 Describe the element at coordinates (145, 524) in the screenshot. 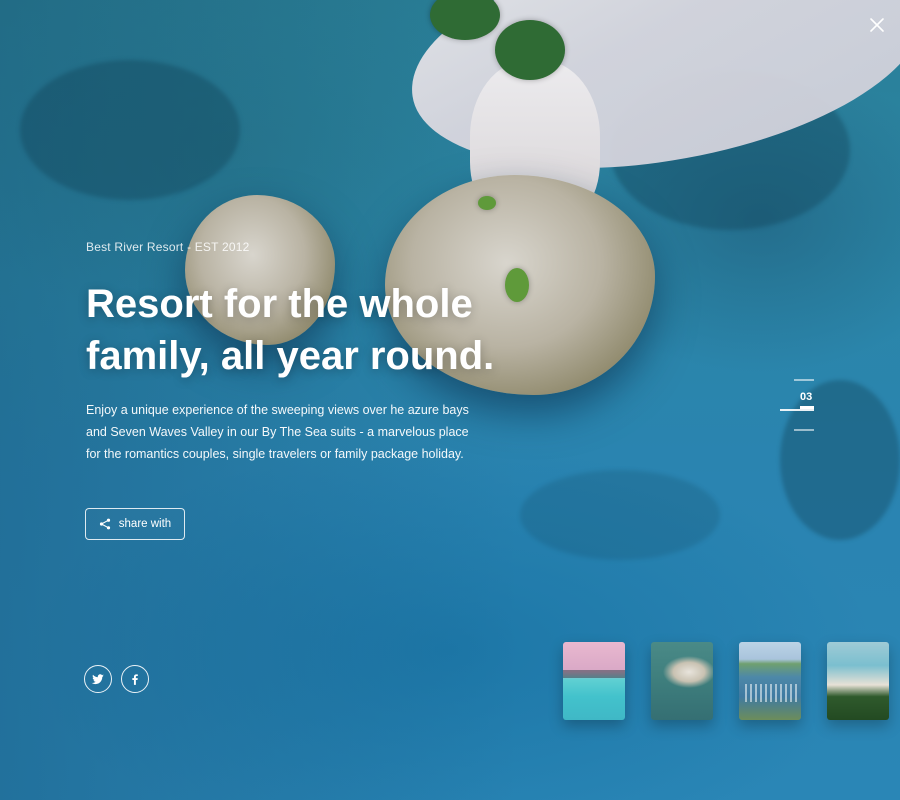

I see `share-button-label: share with` at that location.